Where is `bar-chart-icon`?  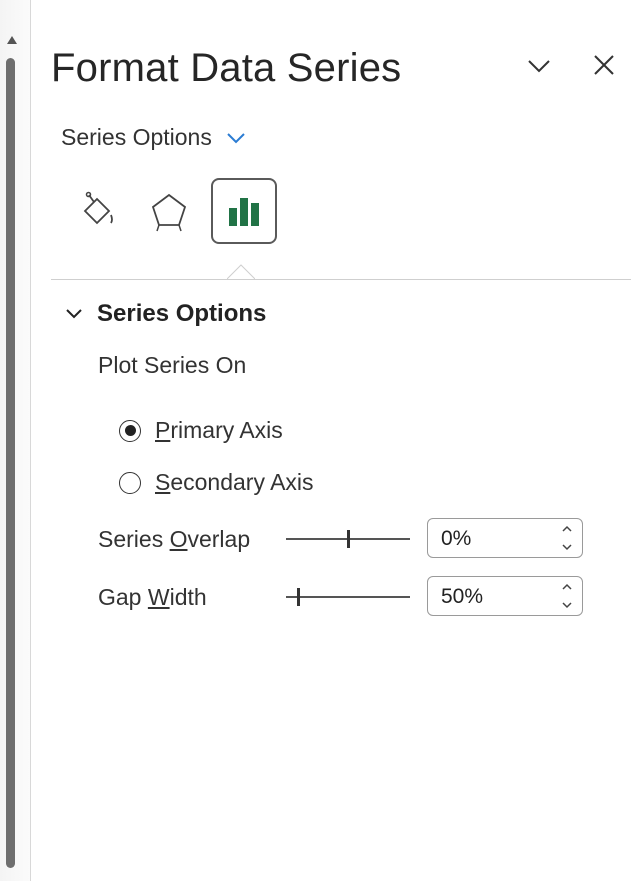
bar-chart-icon is located at coordinates (244, 212).